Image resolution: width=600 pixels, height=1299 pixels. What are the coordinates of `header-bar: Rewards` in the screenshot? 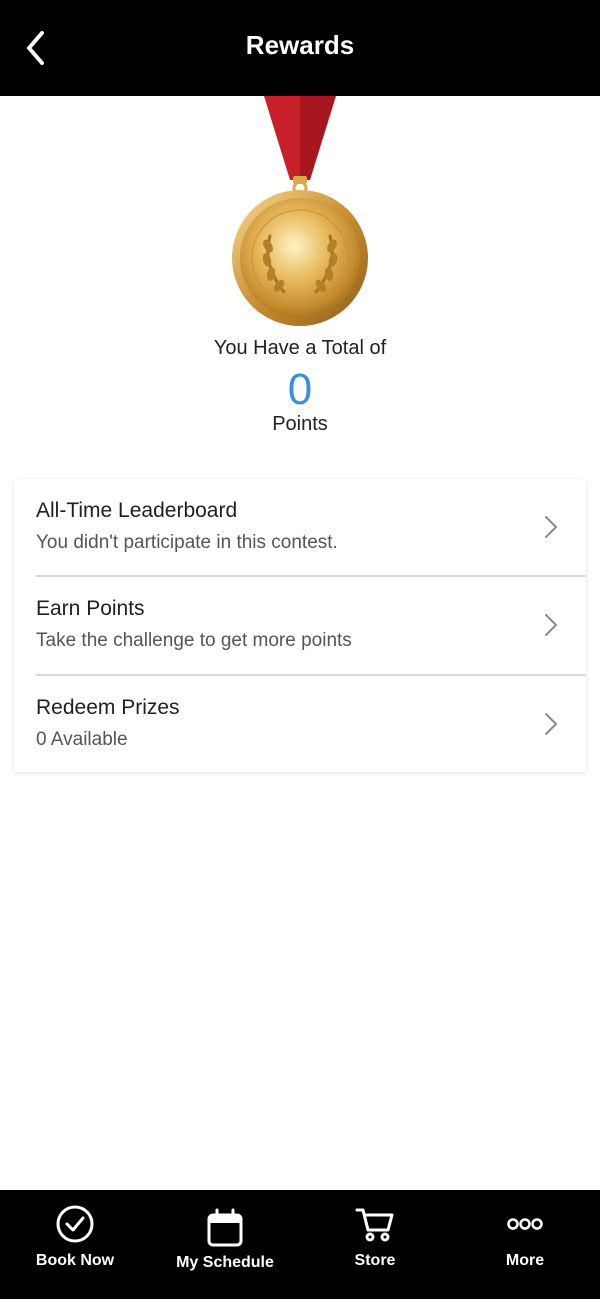 It's located at (300, 48).